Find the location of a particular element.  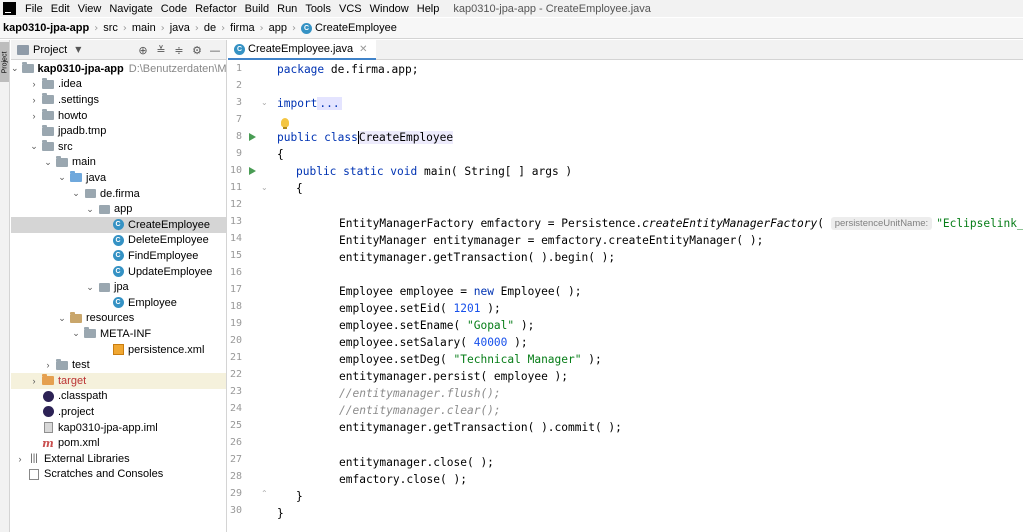

project-panel-title: Project is located at coordinates (50, 50).